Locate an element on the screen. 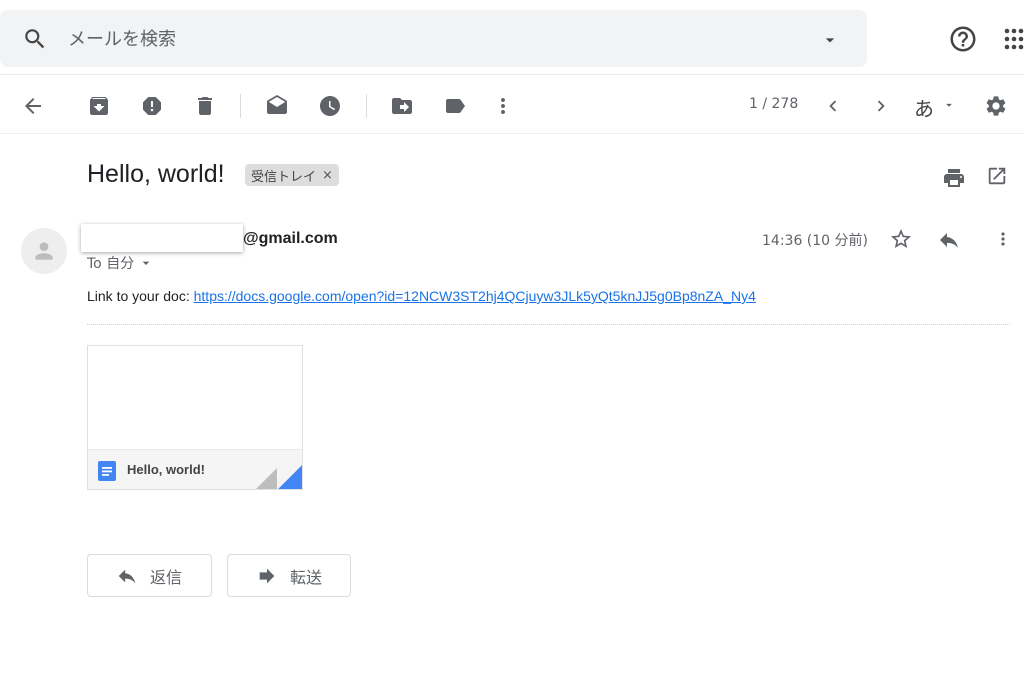  input-tools-button: あ is located at coordinates (924, 107).